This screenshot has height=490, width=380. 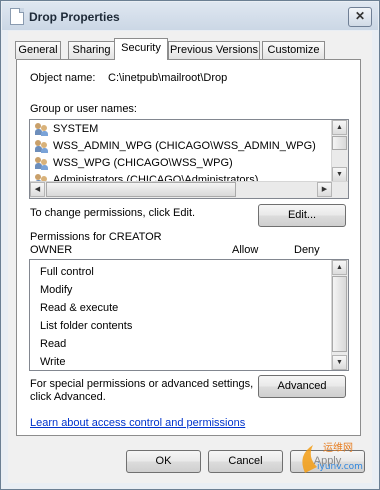 I want to click on window-title: Drop Properties, so click(x=74, y=17).